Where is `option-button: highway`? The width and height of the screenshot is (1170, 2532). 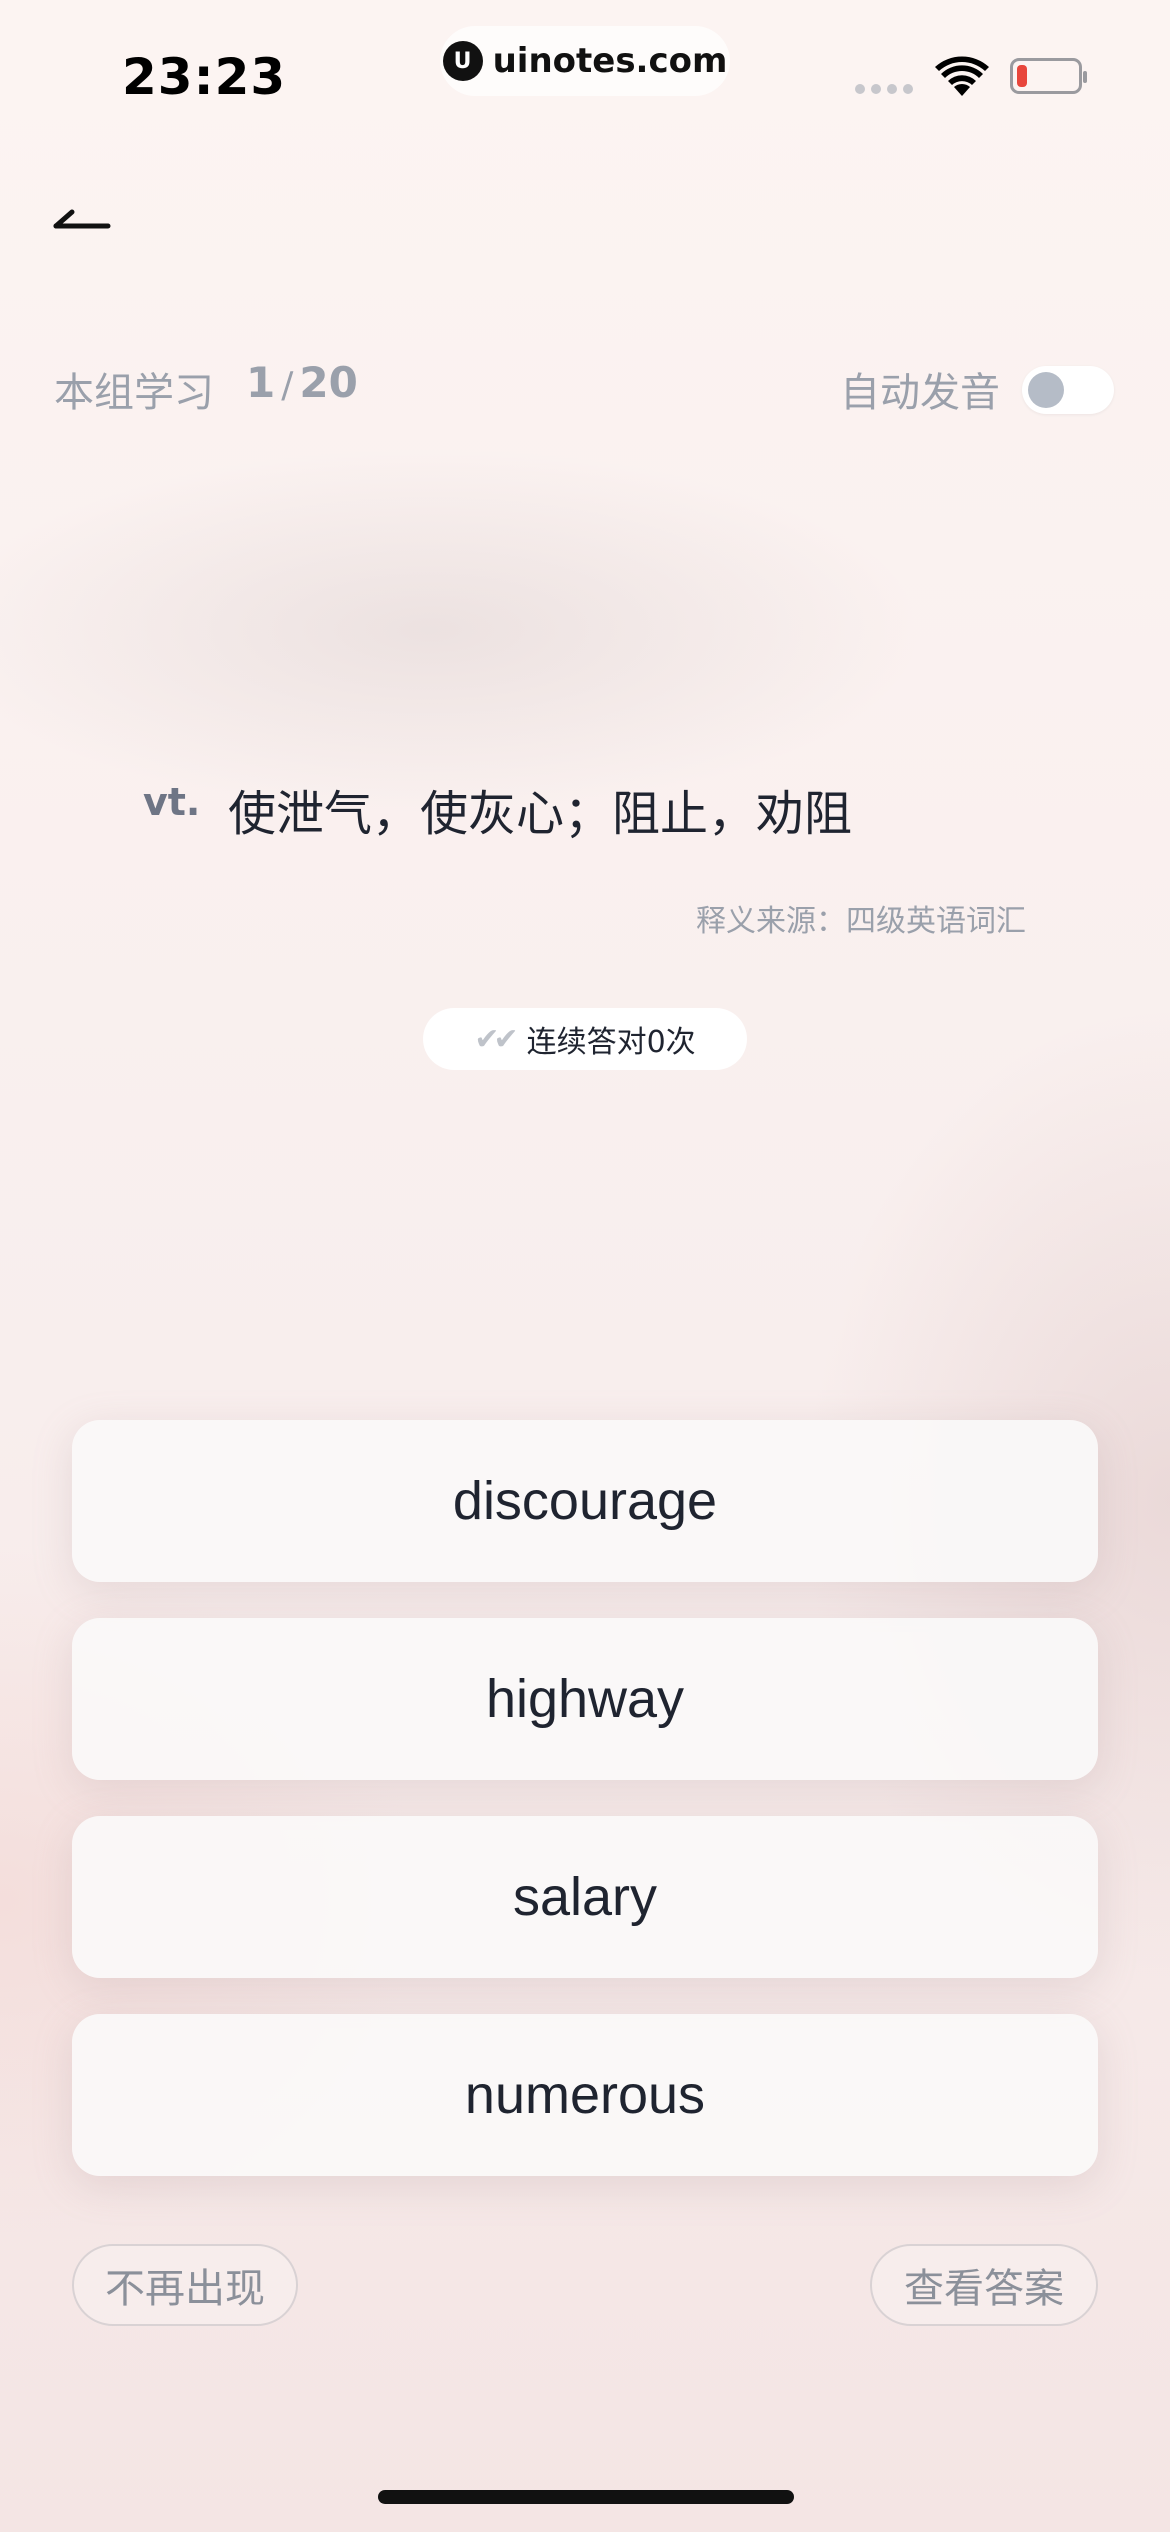
option-button: highway is located at coordinates (585, 1699).